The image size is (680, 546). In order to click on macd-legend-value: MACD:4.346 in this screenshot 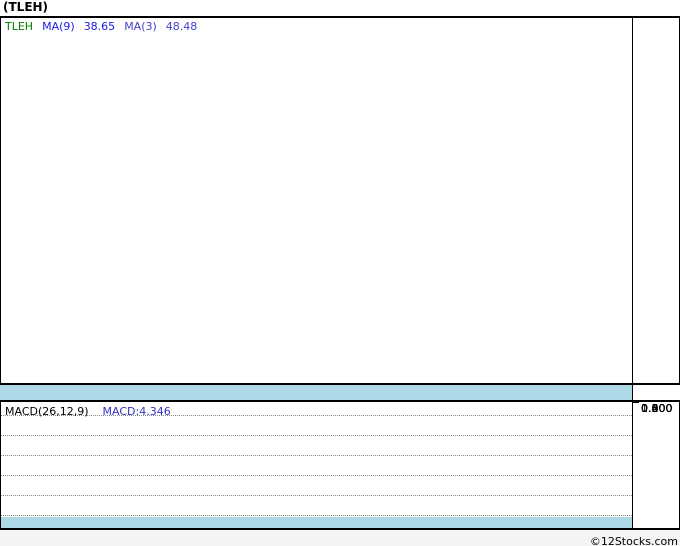, I will do `click(136, 411)`.